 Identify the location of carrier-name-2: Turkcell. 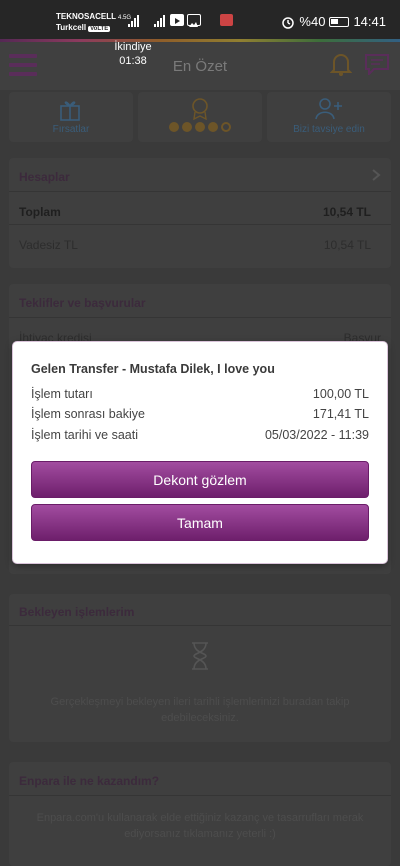
(71, 27).